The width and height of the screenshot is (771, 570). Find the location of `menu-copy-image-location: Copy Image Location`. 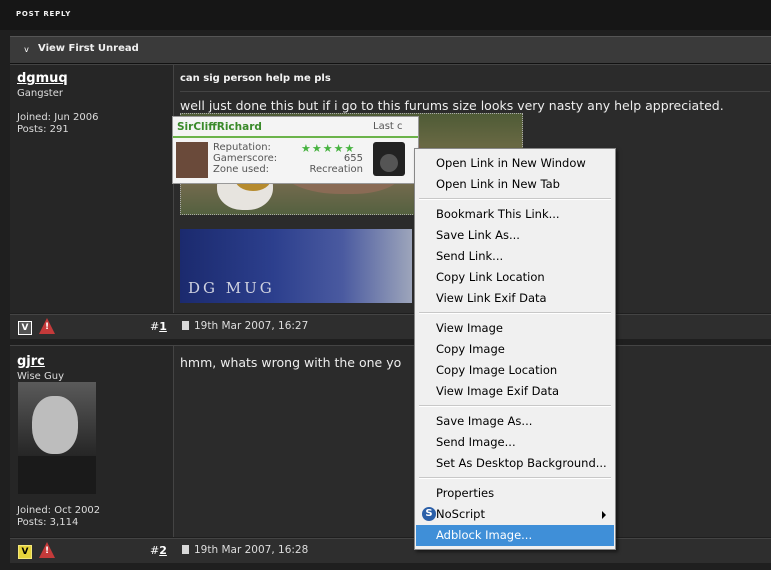

menu-copy-image-location: Copy Image Location is located at coordinates (515, 370).